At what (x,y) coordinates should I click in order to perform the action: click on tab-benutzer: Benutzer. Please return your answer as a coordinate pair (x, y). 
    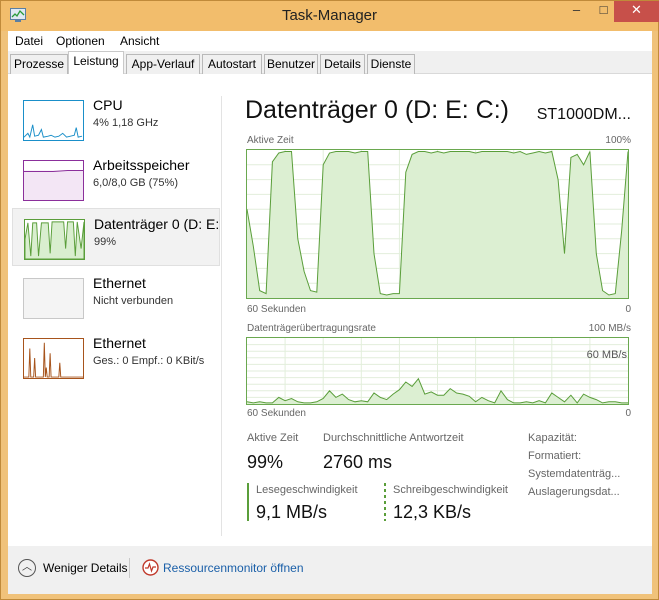
    Looking at the image, I should click on (291, 64).